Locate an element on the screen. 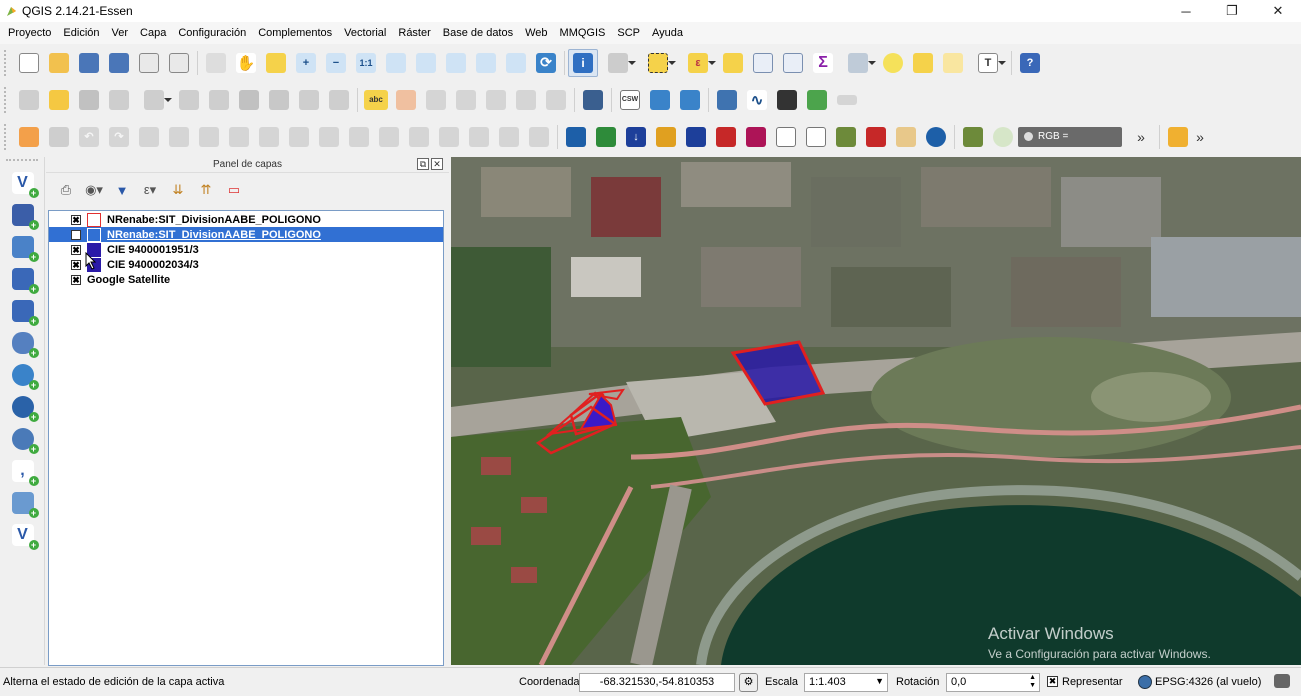 This screenshot has width=1301, height=696. layer-labeling-button: abc is located at coordinates (376, 100).